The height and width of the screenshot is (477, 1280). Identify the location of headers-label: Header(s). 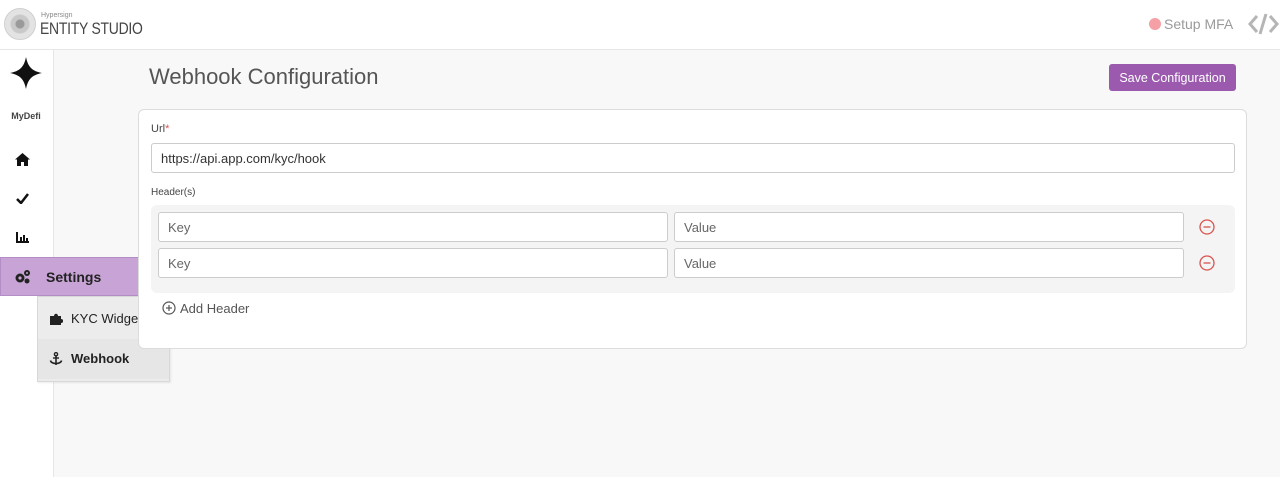
(173, 192).